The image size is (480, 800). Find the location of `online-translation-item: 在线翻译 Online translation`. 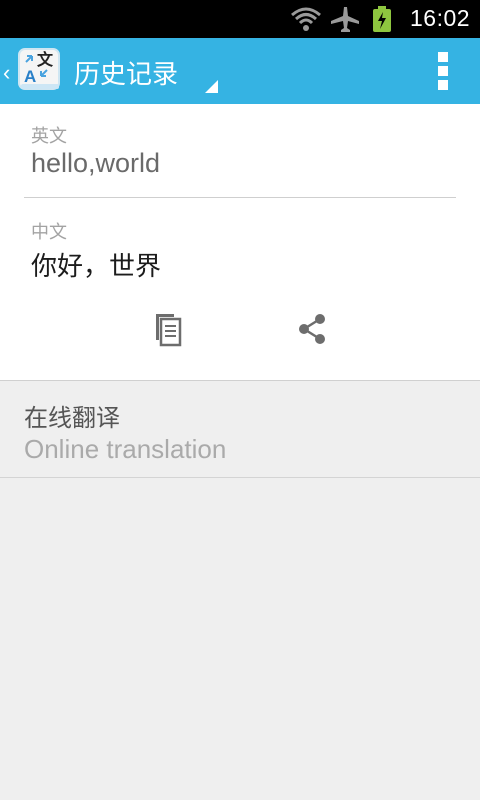

online-translation-item: 在线翻译 Online translation is located at coordinates (240, 430).